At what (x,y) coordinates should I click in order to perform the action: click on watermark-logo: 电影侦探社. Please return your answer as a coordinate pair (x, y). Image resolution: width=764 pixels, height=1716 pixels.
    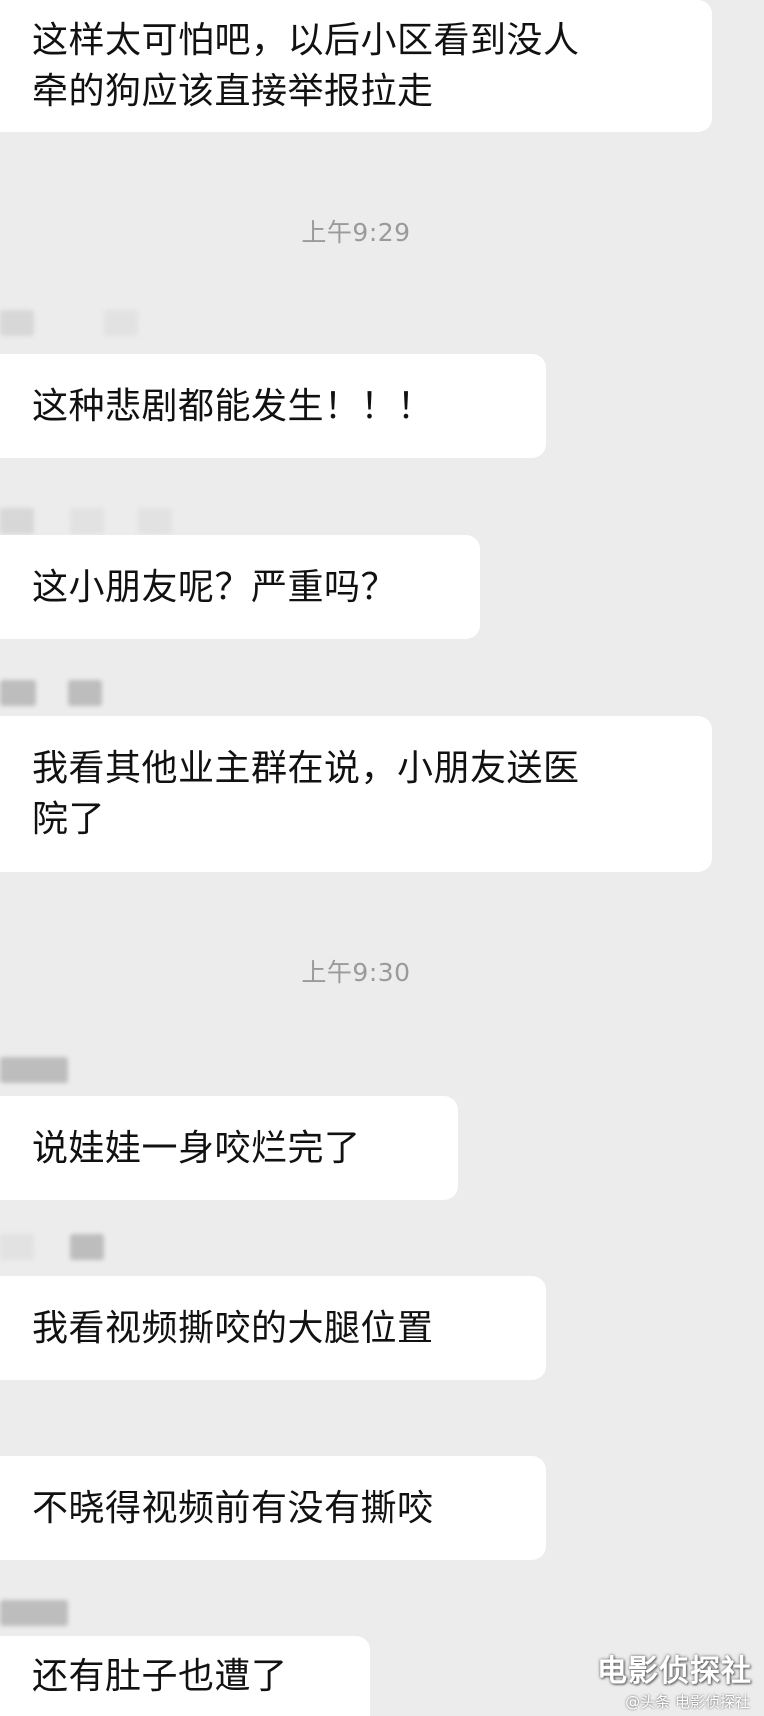
    Looking at the image, I should click on (674, 1671).